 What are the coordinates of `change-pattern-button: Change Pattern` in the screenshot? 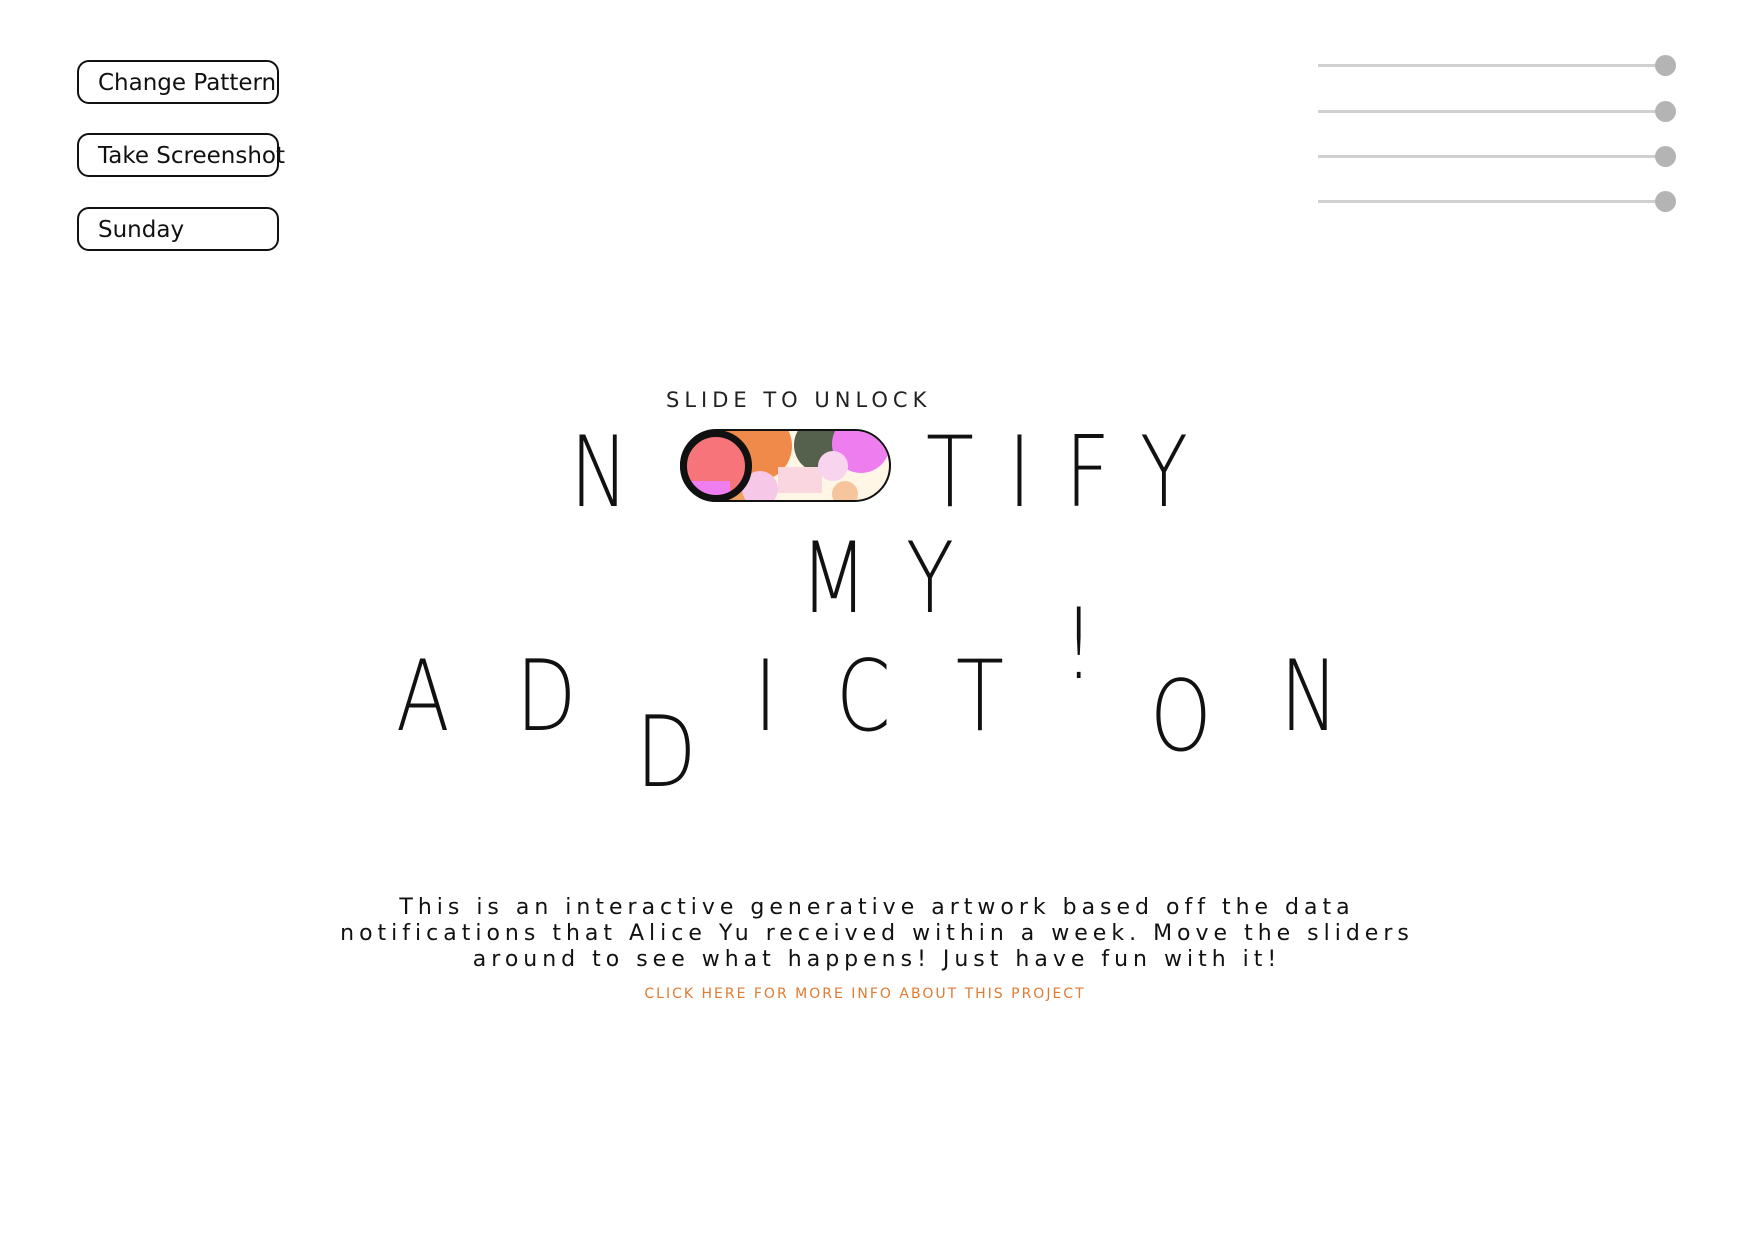 It's located at (178, 82).